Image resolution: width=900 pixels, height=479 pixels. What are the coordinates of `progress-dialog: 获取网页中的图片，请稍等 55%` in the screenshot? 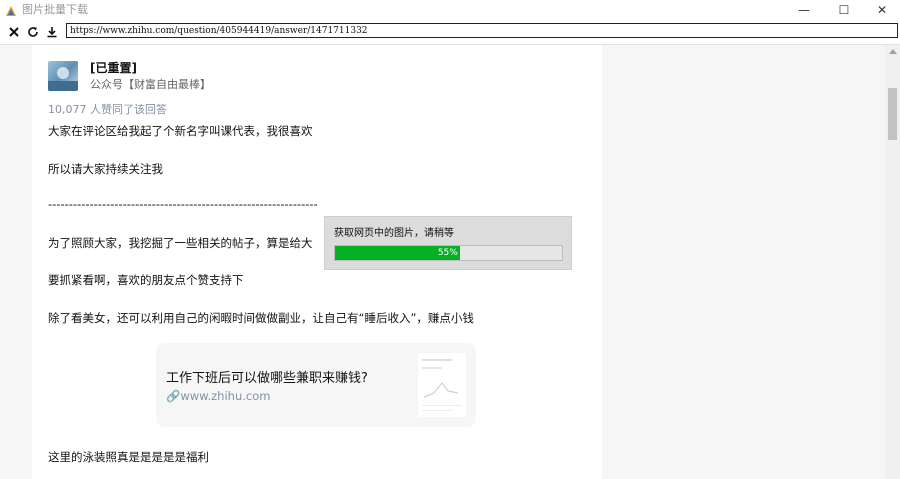 It's located at (448, 243).